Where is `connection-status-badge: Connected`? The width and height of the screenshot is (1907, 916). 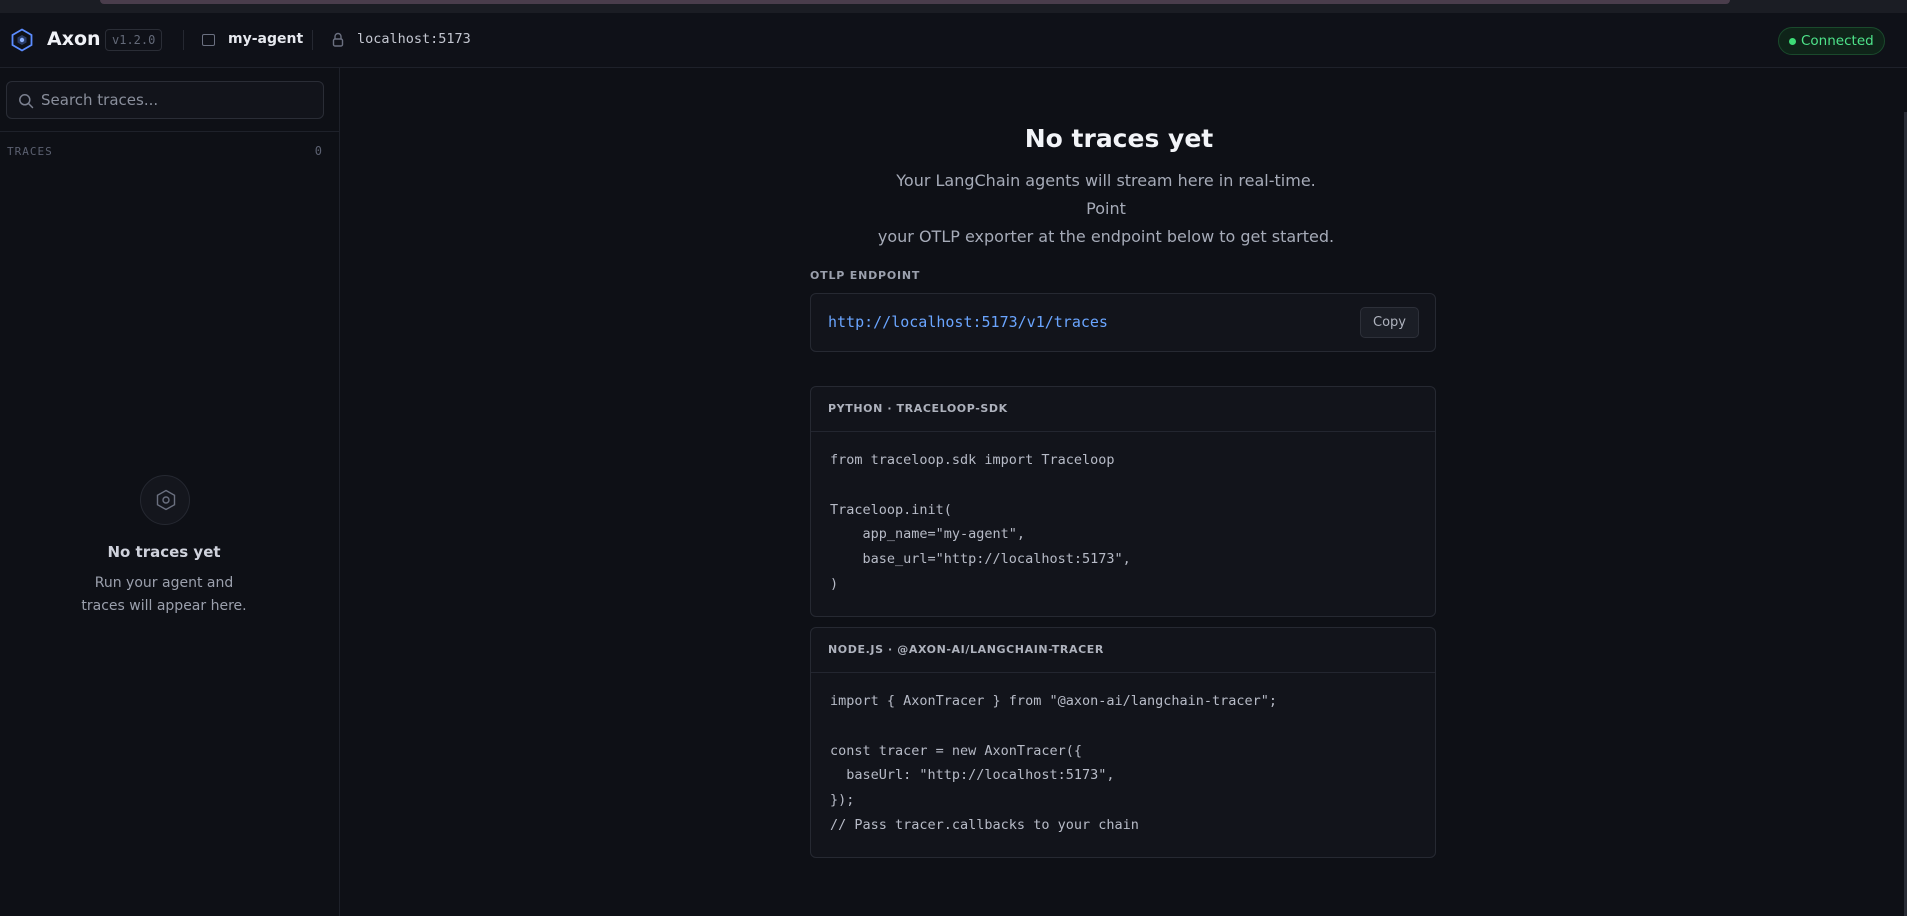 connection-status-badge: Connected is located at coordinates (1831, 41).